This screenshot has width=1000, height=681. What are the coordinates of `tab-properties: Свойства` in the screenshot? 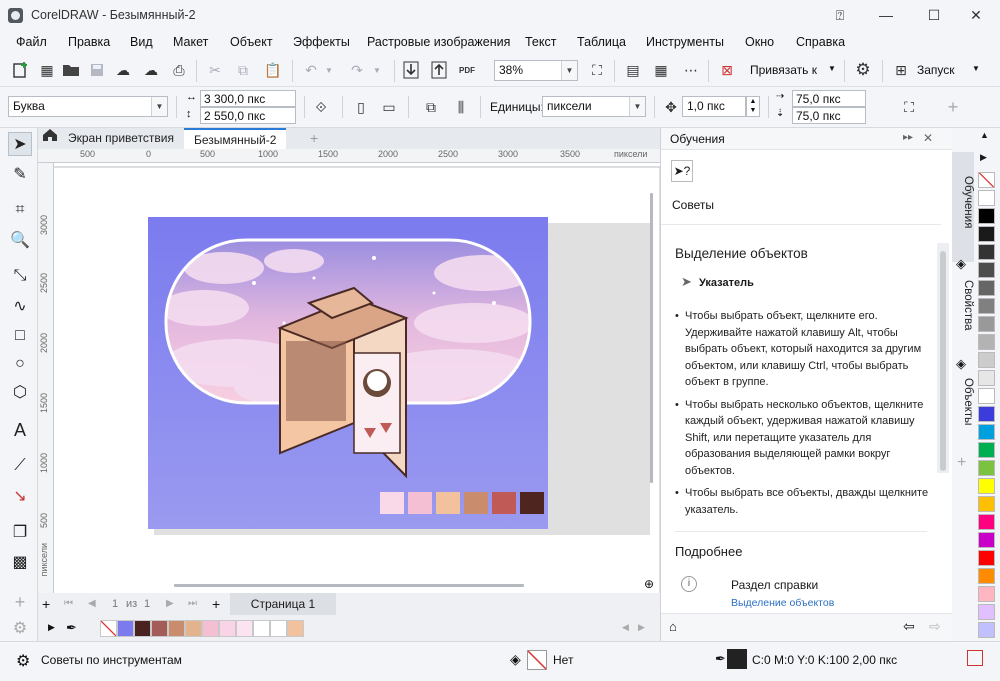 It's located at (963, 305).